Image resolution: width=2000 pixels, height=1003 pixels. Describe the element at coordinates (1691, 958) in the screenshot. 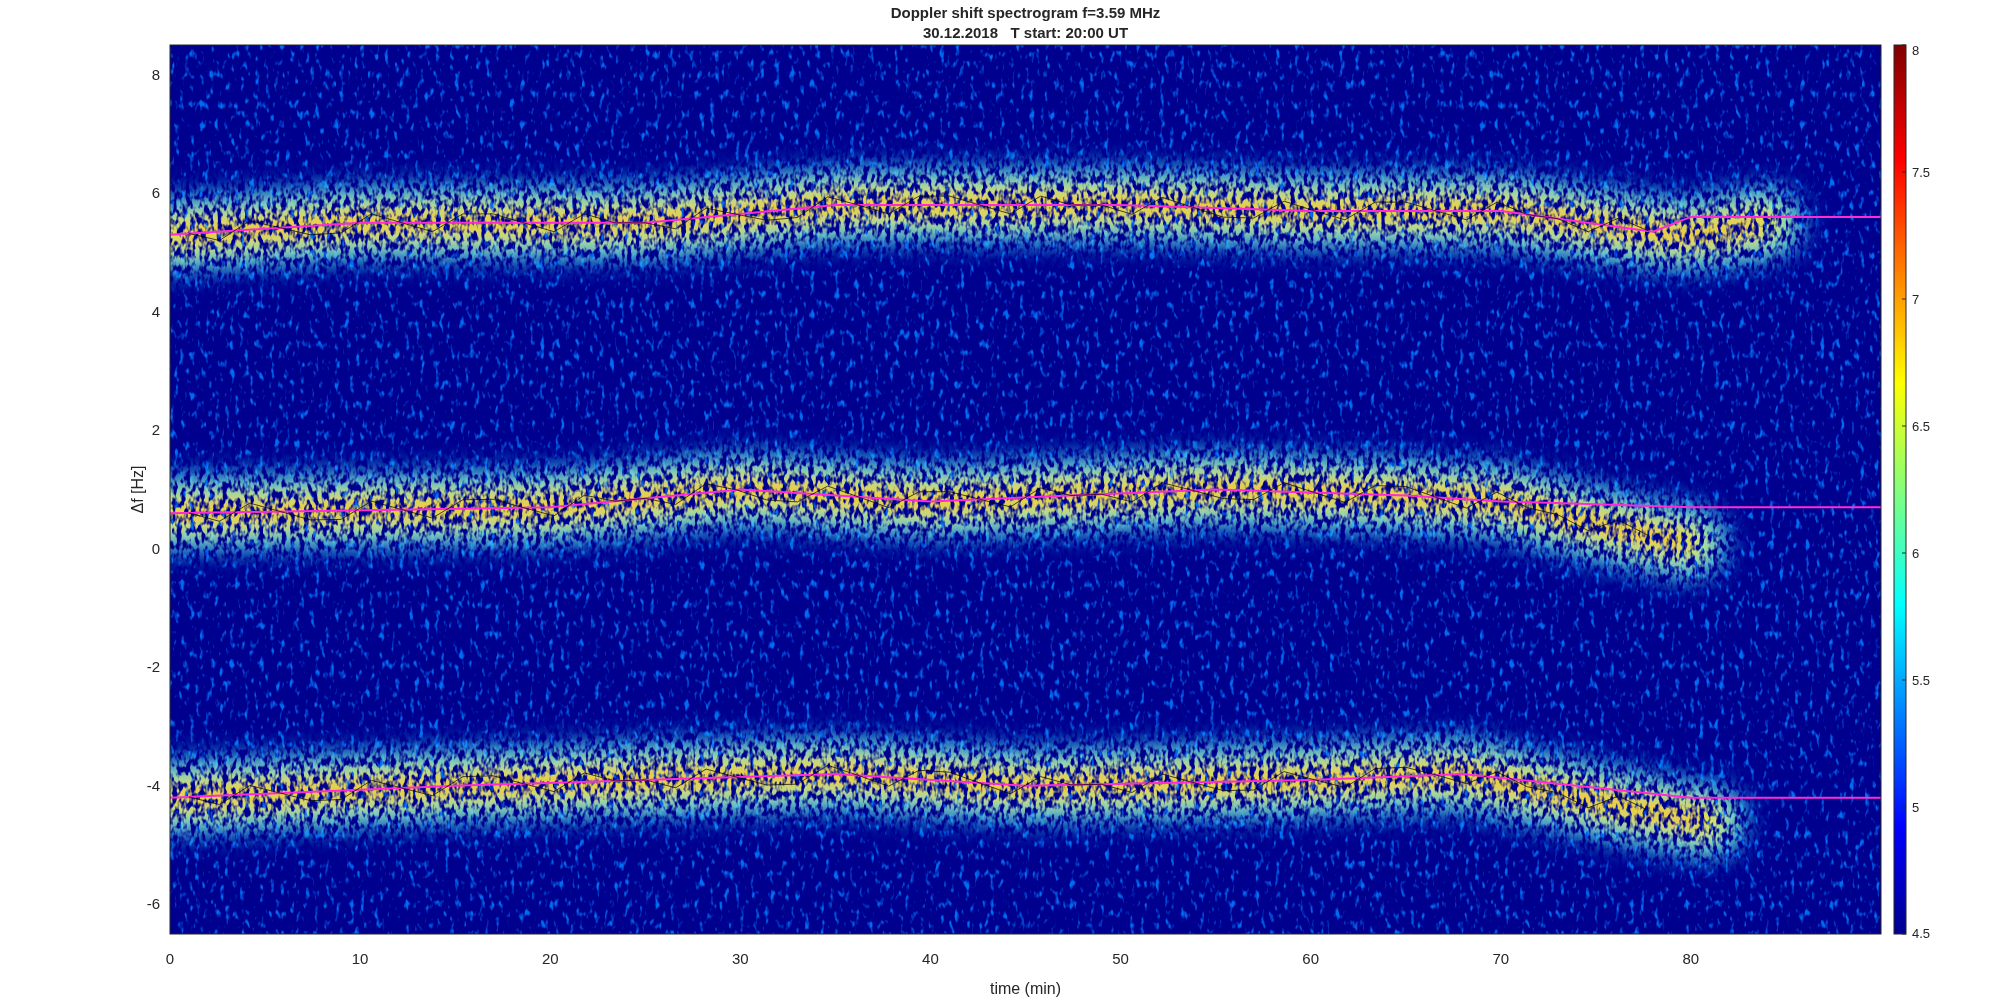

I see `tick-label: 80` at that location.